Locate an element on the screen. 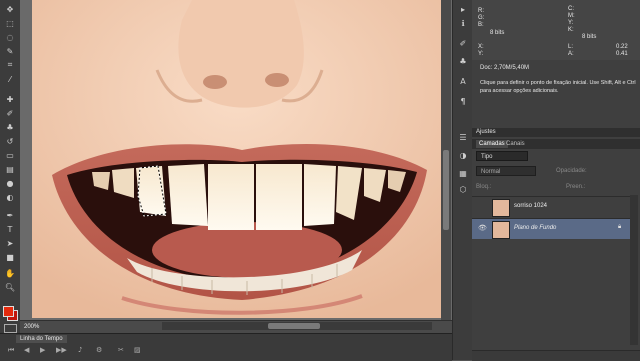 This screenshot has width=640, height=361. properties-icon: ☰ is located at coordinates (463, 137).